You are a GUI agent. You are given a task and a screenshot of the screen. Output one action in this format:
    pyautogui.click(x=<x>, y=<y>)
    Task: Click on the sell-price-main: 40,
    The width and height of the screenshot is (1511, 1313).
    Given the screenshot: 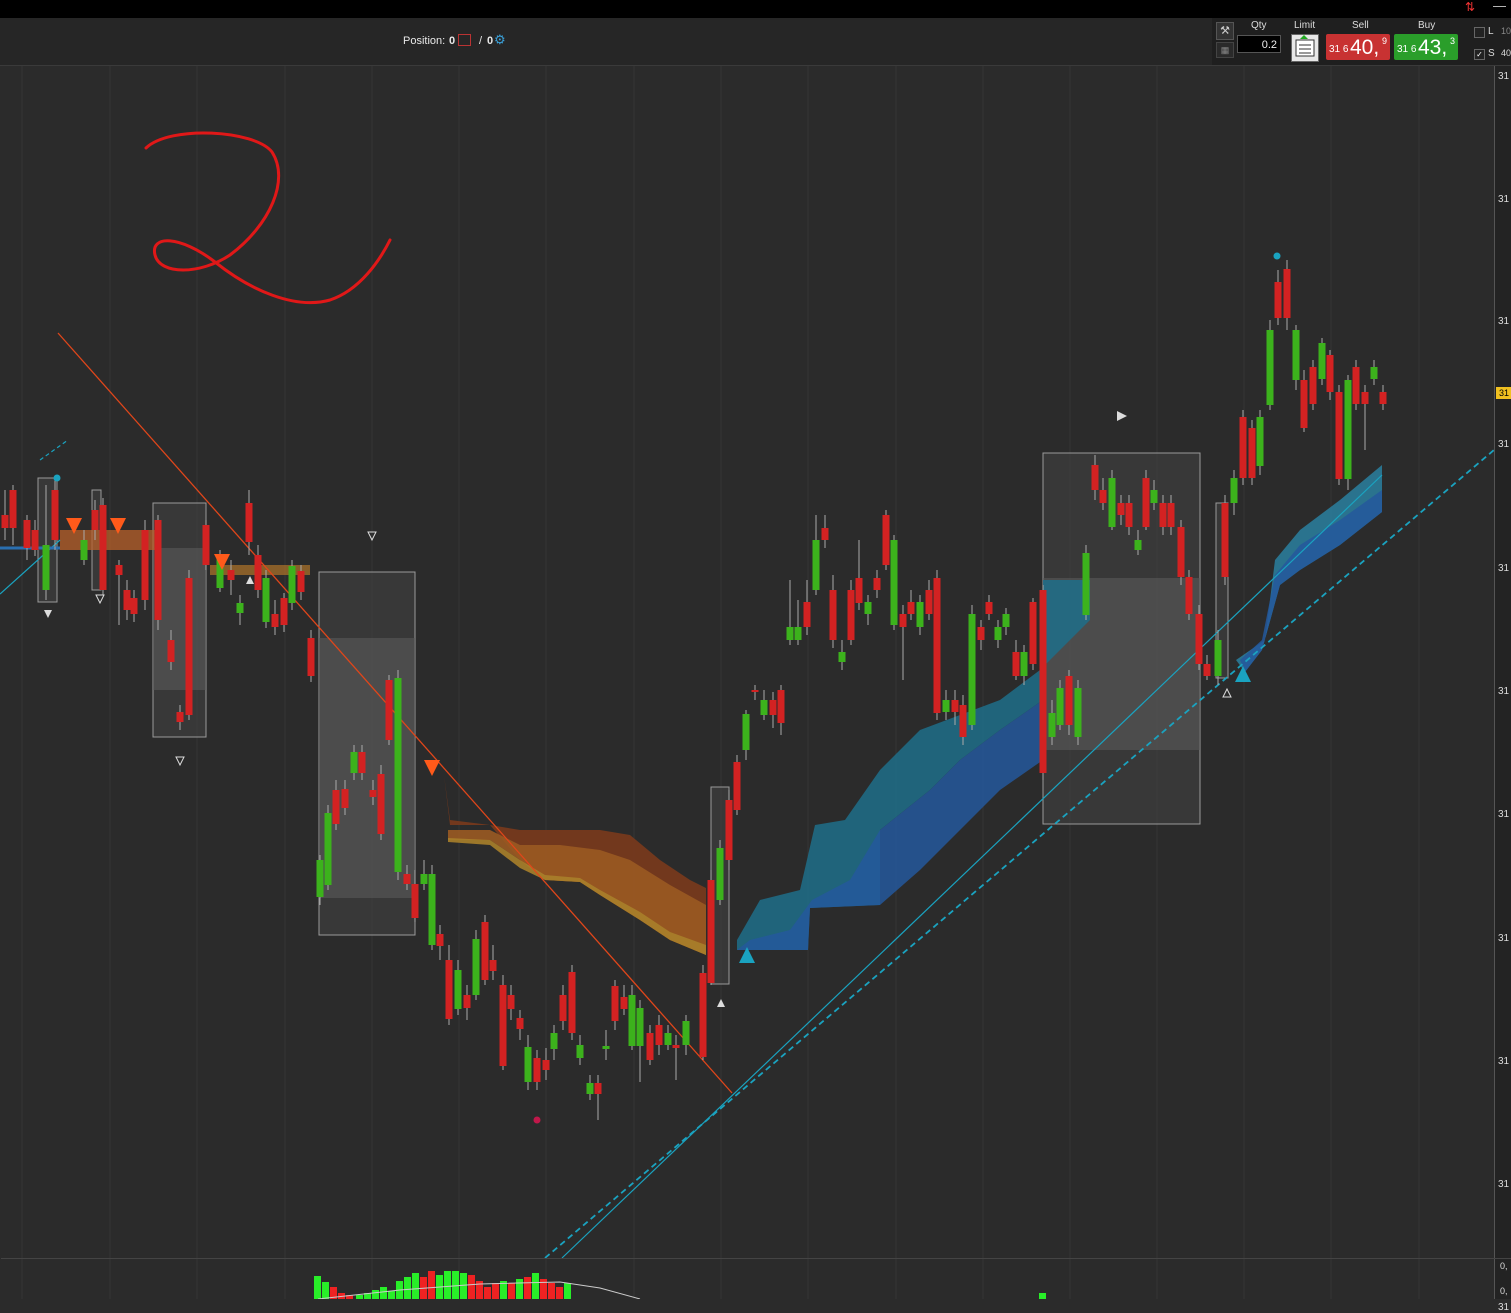 What is the action you would take?
    pyautogui.click(x=1365, y=47)
    